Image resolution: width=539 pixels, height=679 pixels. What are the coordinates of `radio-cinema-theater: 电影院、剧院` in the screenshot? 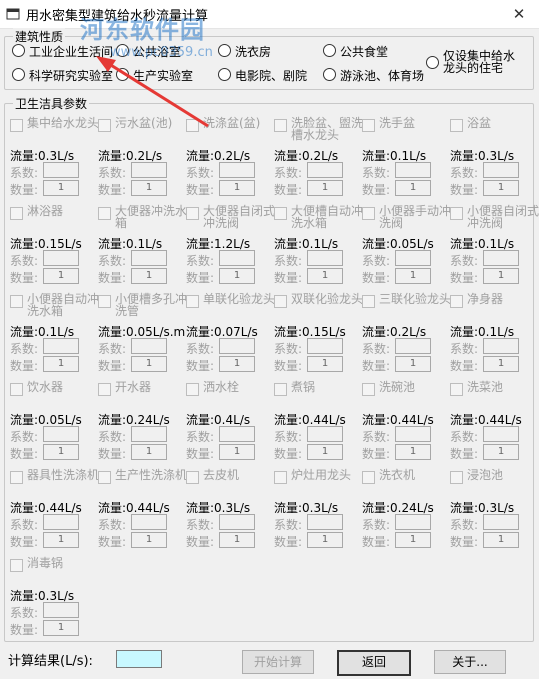 It's located at (262, 75).